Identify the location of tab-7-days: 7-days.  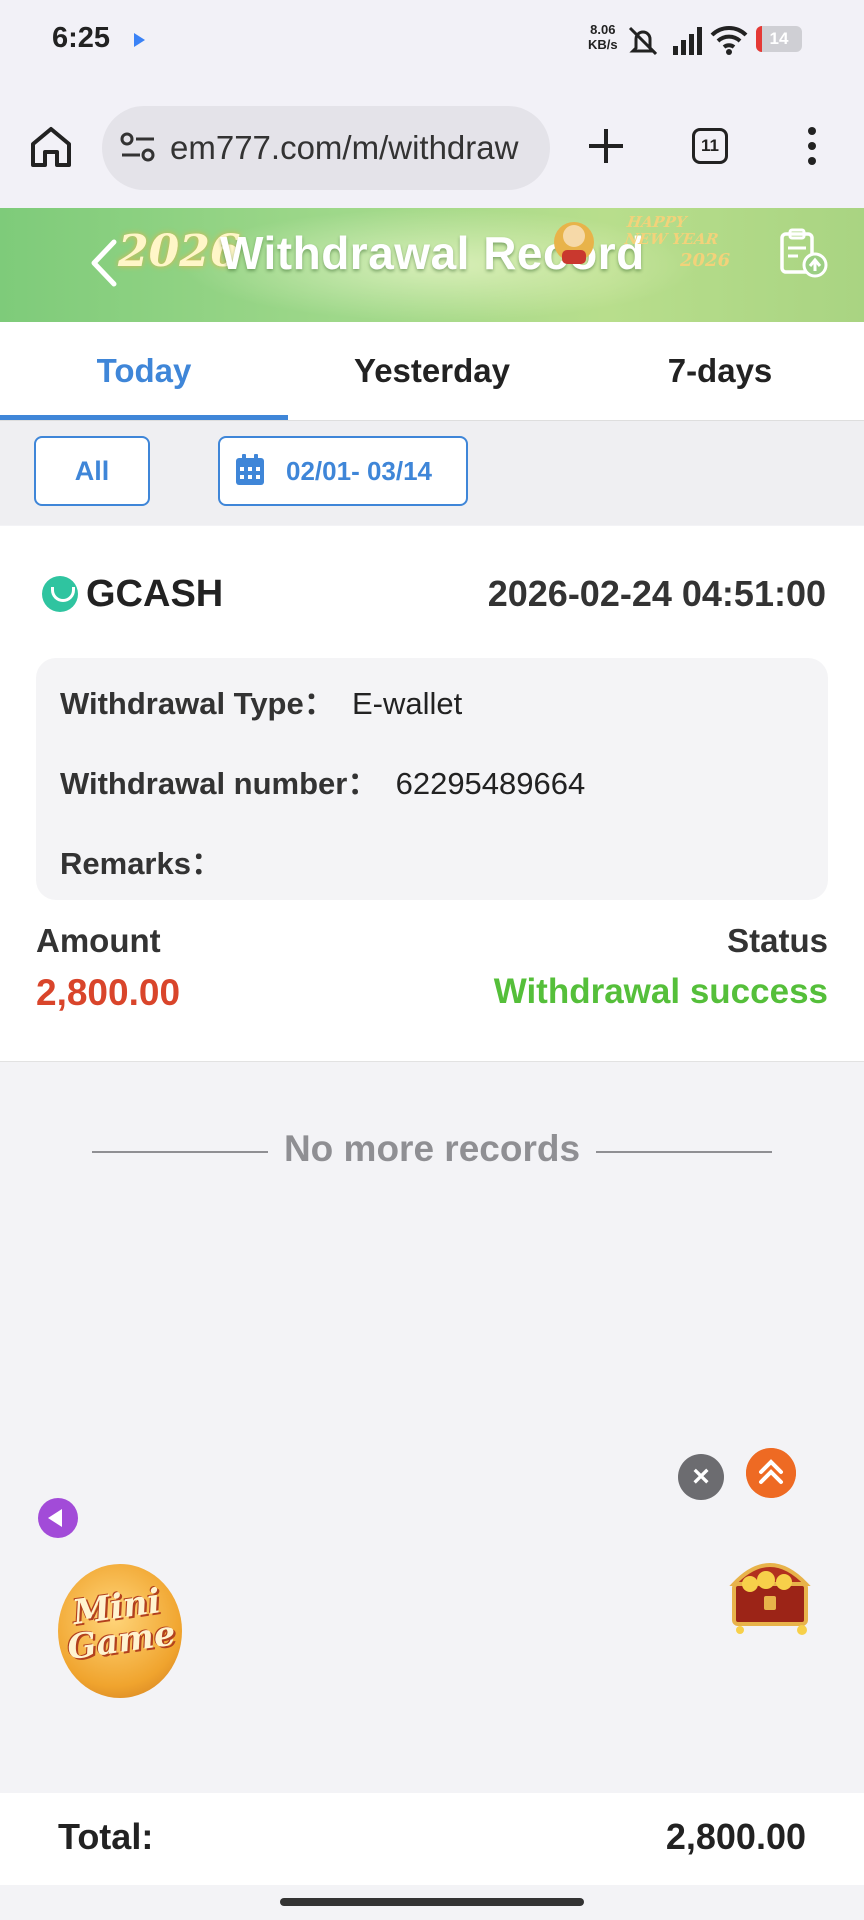
(720, 371).